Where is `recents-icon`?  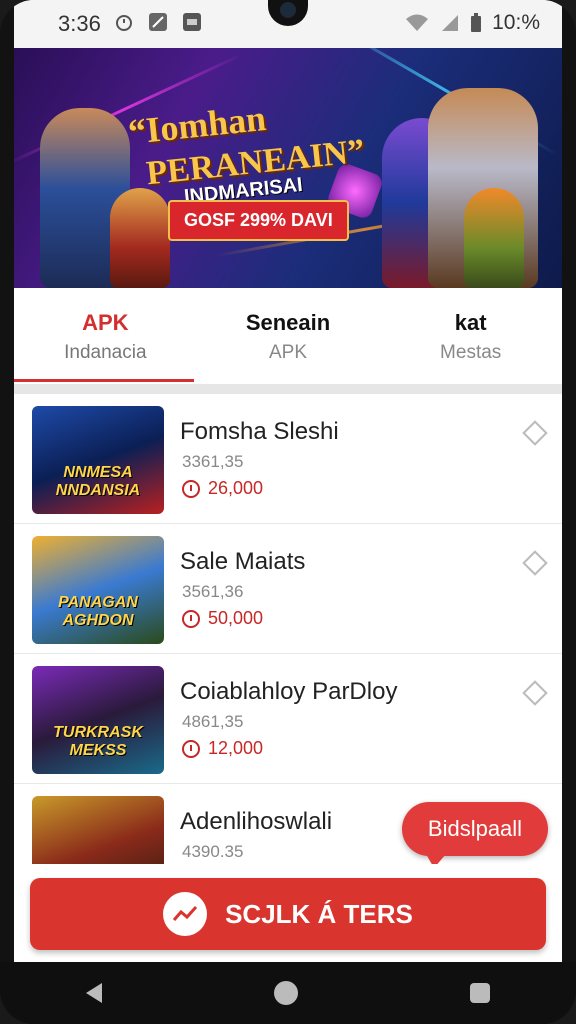
recents-icon is located at coordinates (480, 993).